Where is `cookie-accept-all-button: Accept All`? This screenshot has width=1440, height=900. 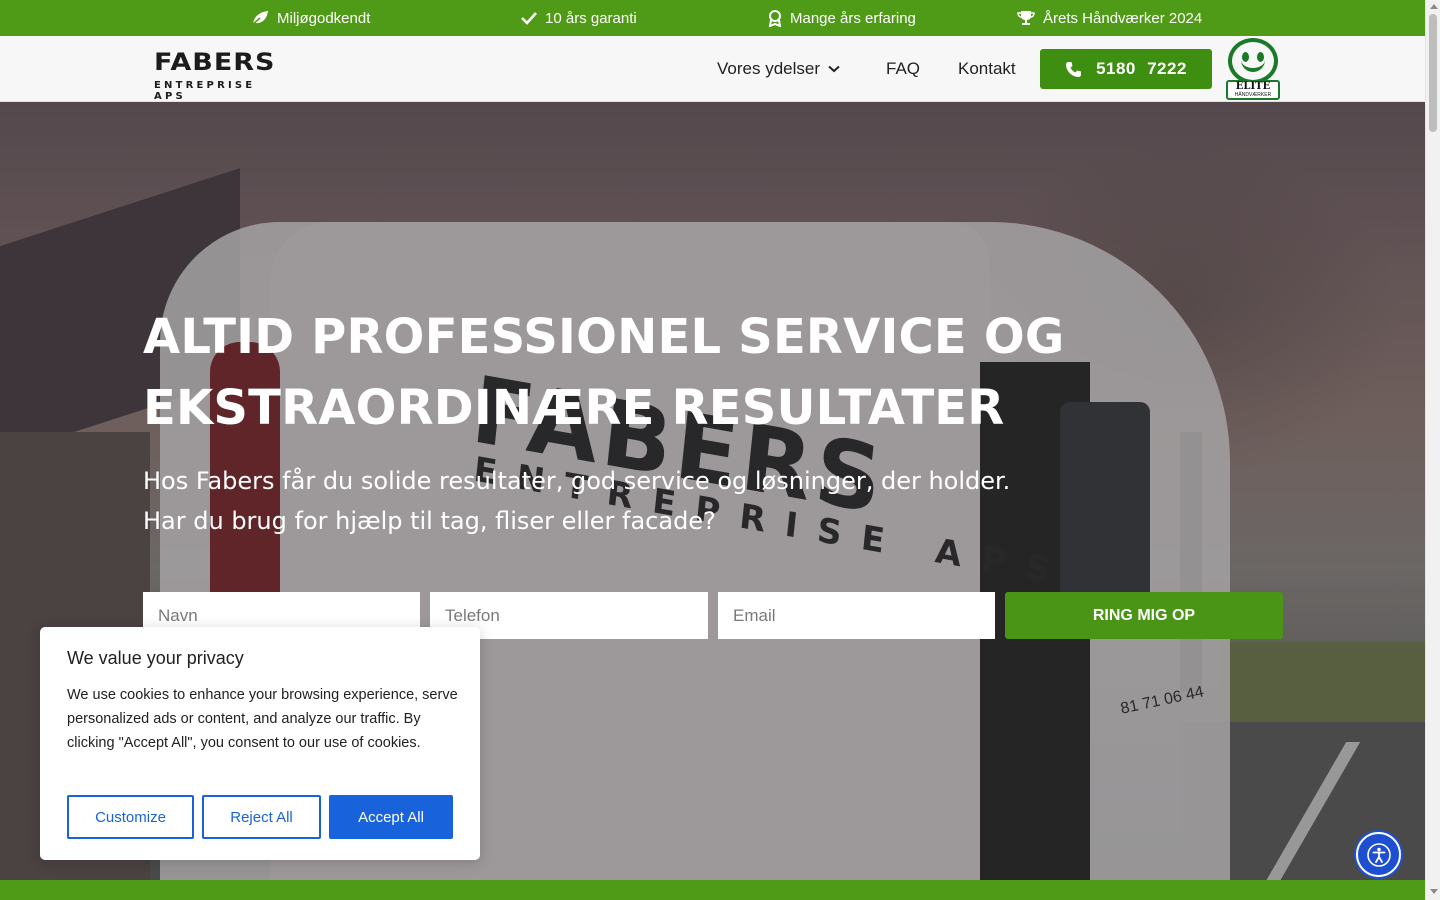
cookie-accept-all-button: Accept All is located at coordinates (391, 817).